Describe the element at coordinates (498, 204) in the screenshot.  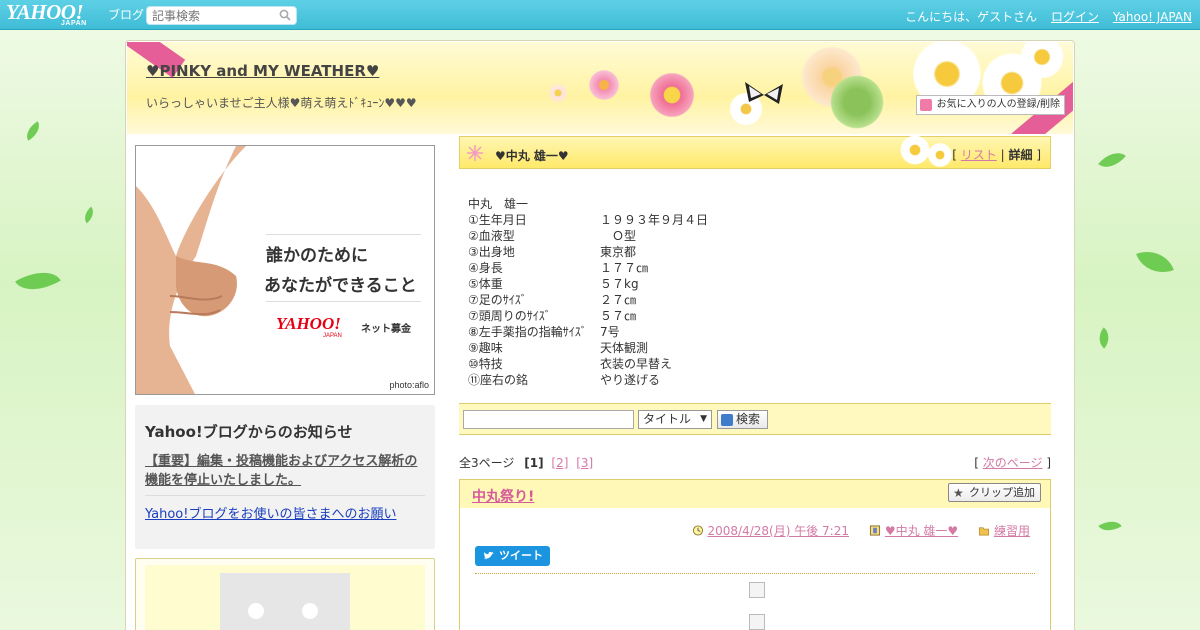
I see `profile-name: 中丸 雄一` at that location.